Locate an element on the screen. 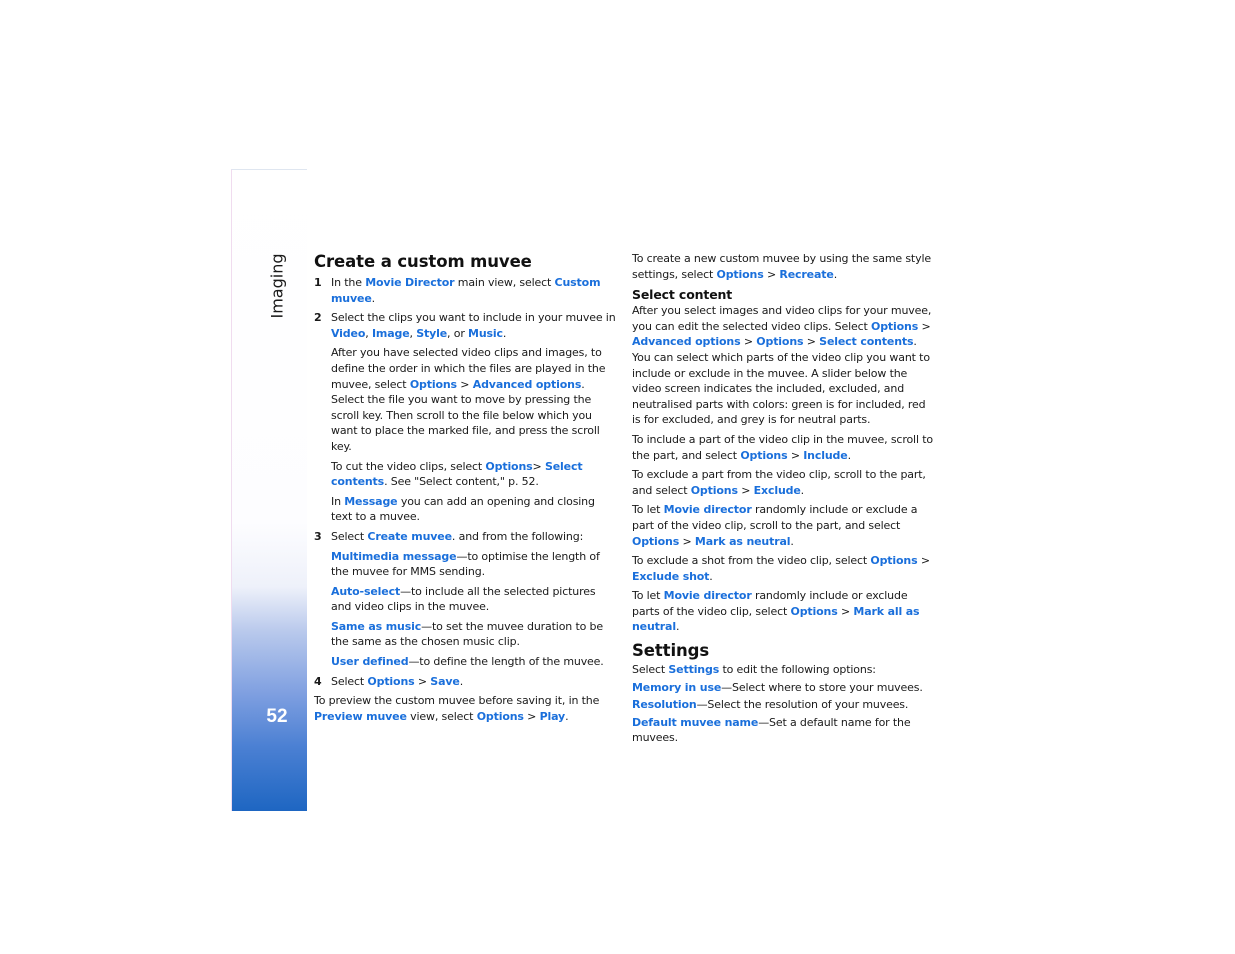  link-memory-in-use: Memory in use is located at coordinates (676, 687).